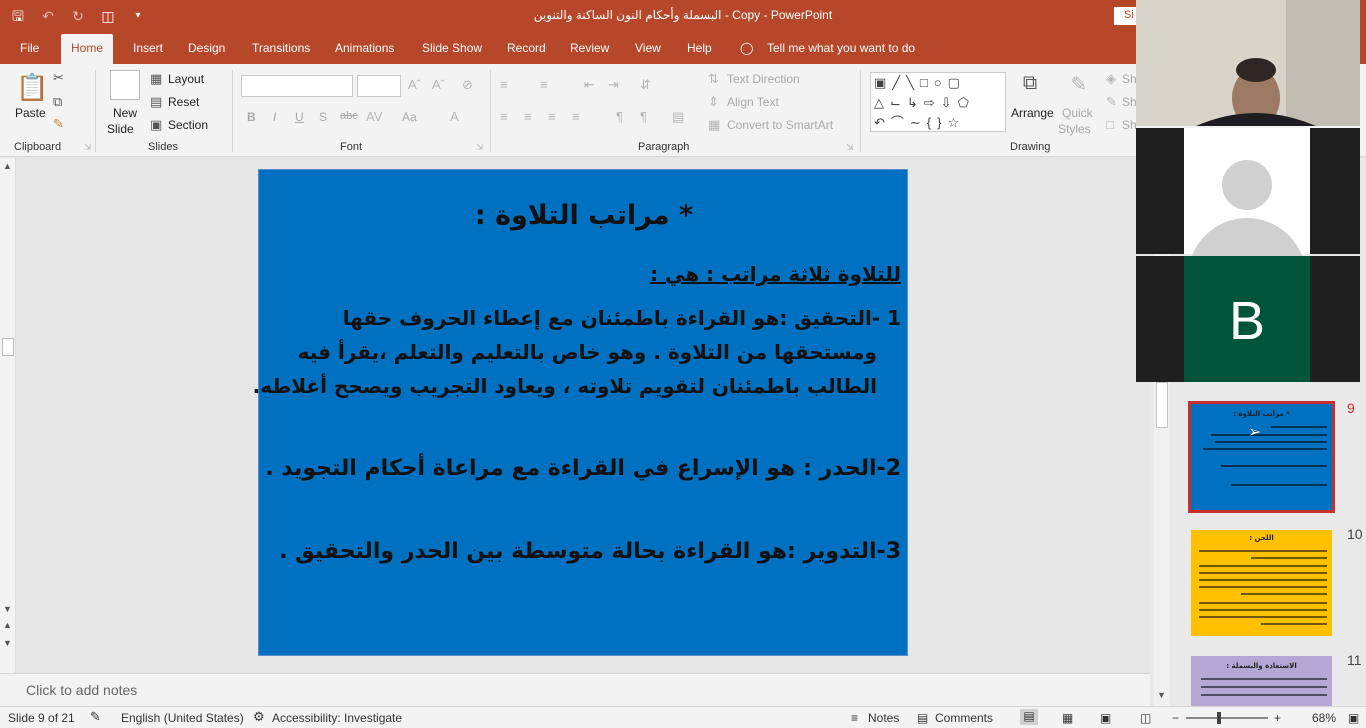  What do you see at coordinates (1129, 102) in the screenshot?
I see `shape-outline-button: Sh` at bounding box center [1129, 102].